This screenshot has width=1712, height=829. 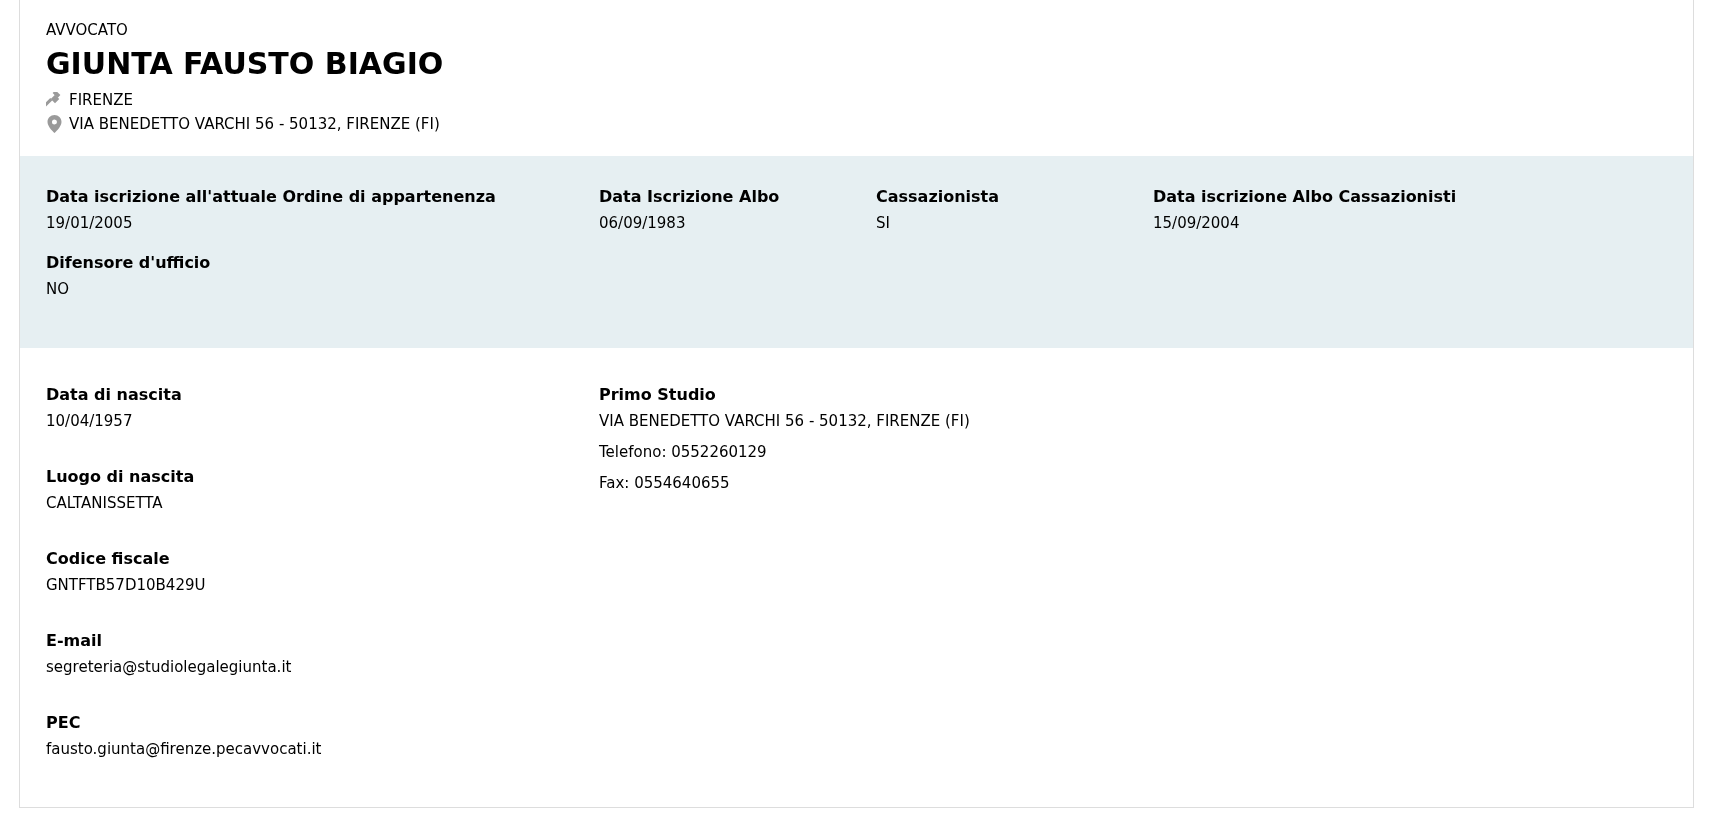 What do you see at coordinates (114, 395) in the screenshot?
I see `field-label: Data di nascita` at bounding box center [114, 395].